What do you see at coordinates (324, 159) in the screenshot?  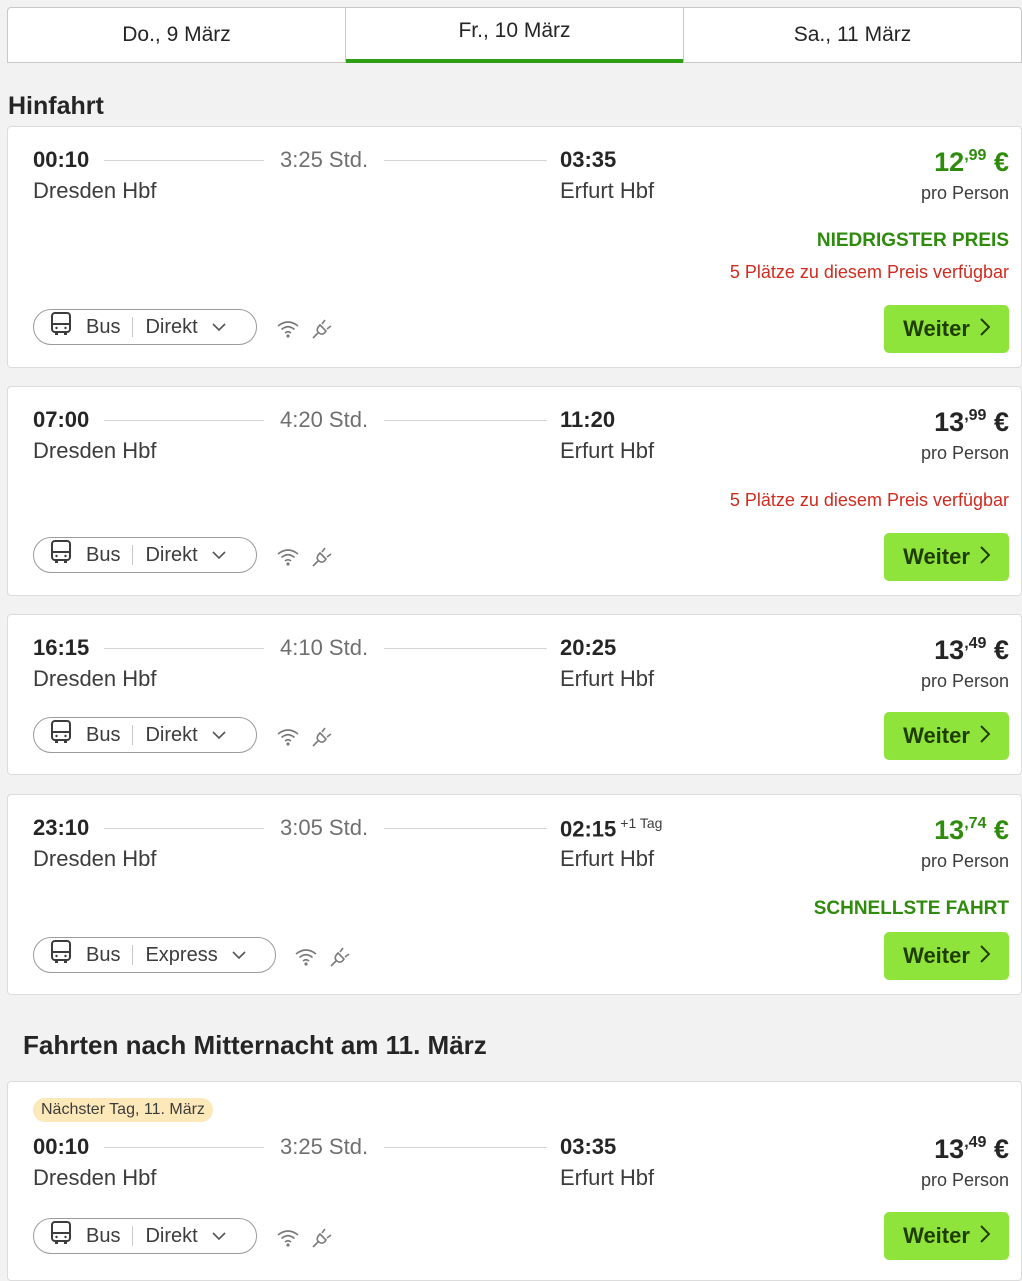 I see `trip-duration: 3:25 Std.` at bounding box center [324, 159].